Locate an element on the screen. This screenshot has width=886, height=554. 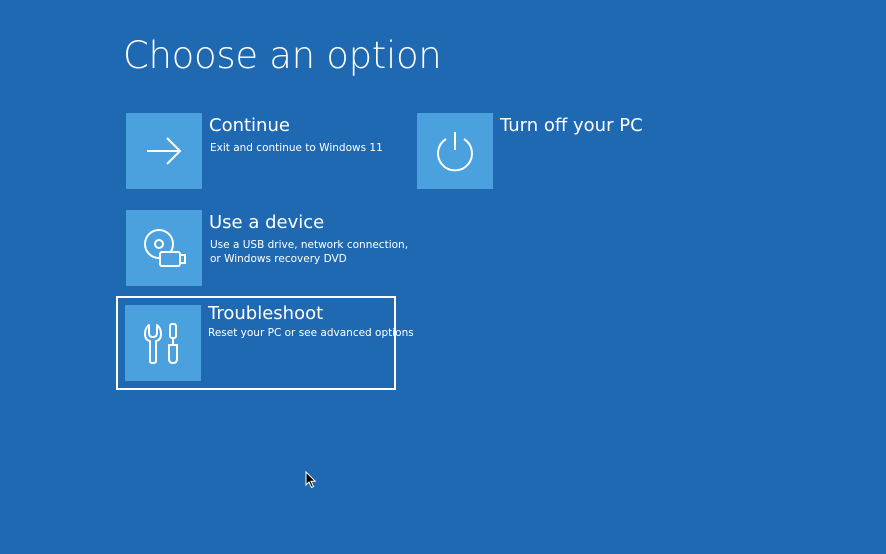
use-a-device-description-line-1: Use a USB drive, network connection, is located at coordinates (309, 245).